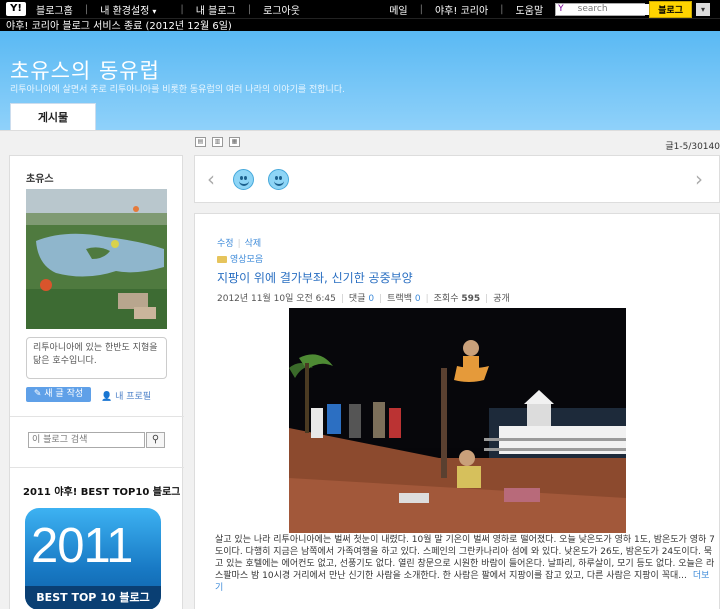  Describe the element at coordinates (549, 9) in the screenshot. I see `top-right: 메일 | 야후! 코리아 | 도움말 Y 블로그 ▾` at that location.